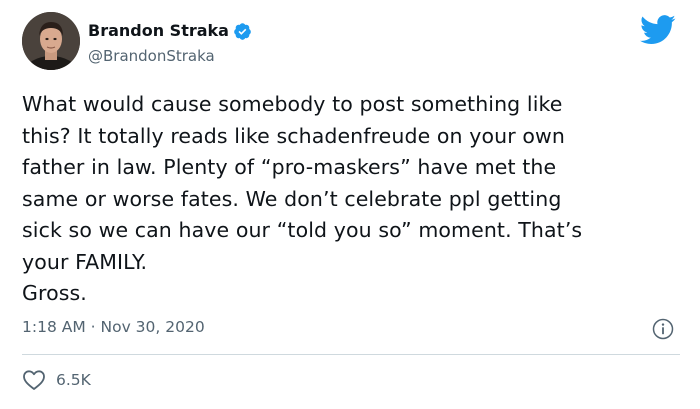 This screenshot has height=409, width=700. What do you see at coordinates (242, 31) in the screenshot?
I see `verified-badge-icon` at bounding box center [242, 31].